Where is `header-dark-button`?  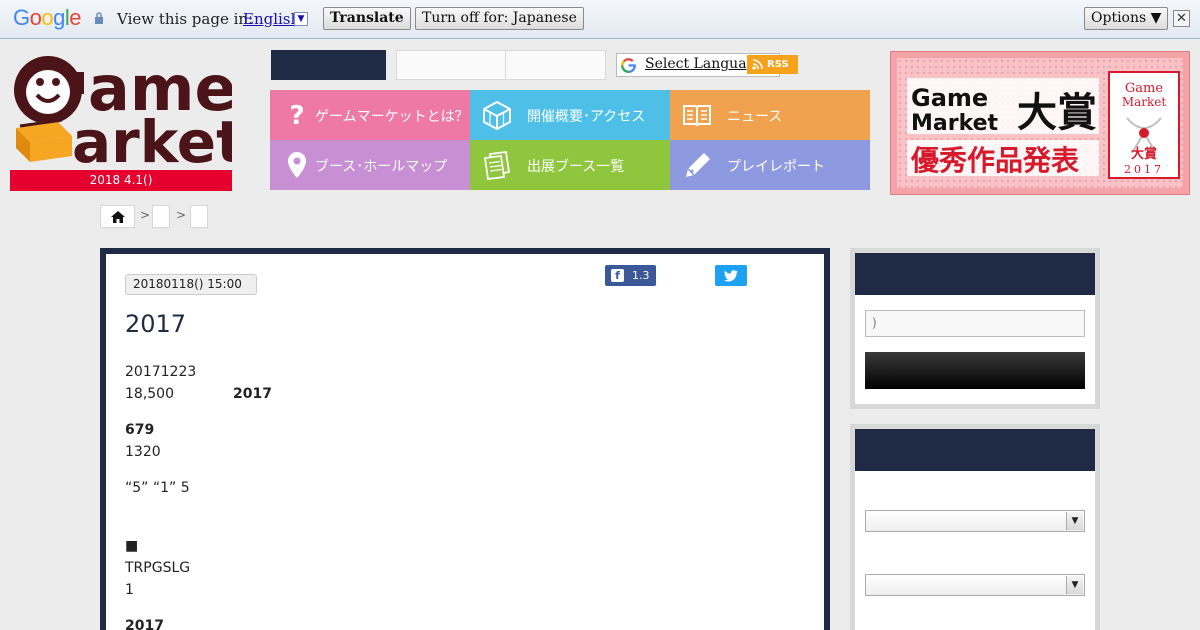 header-dark-button is located at coordinates (328, 65).